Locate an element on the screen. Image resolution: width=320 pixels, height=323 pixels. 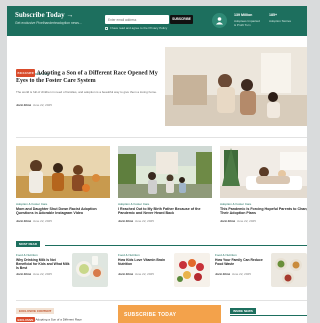
stat-adoptees-value: 139 Million is located at coordinates (243, 15).